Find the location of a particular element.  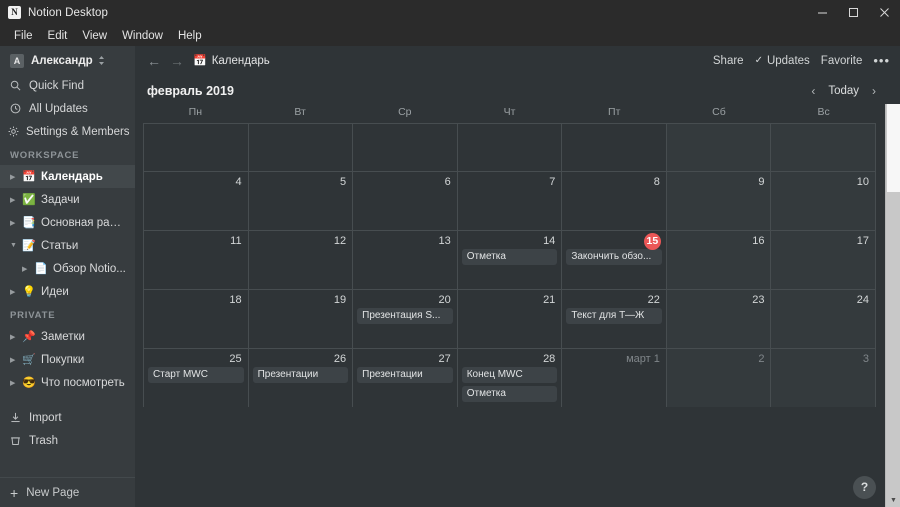

calendar-day-cell: 23 is located at coordinates (718, 319).